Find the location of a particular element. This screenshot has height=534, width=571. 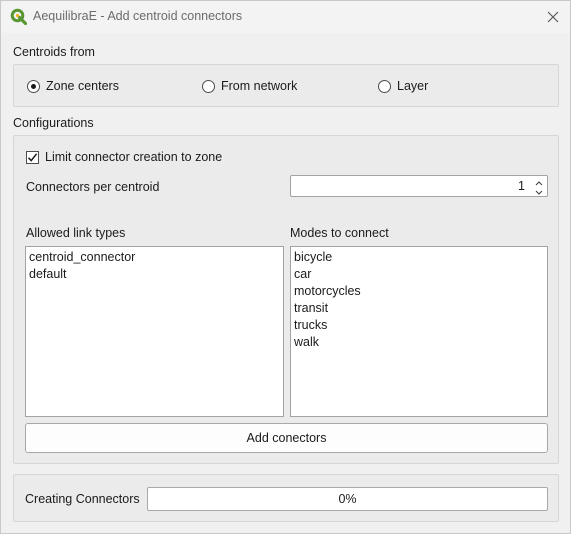

connectors-per-centroid-spinbox: 1 is located at coordinates (419, 186).